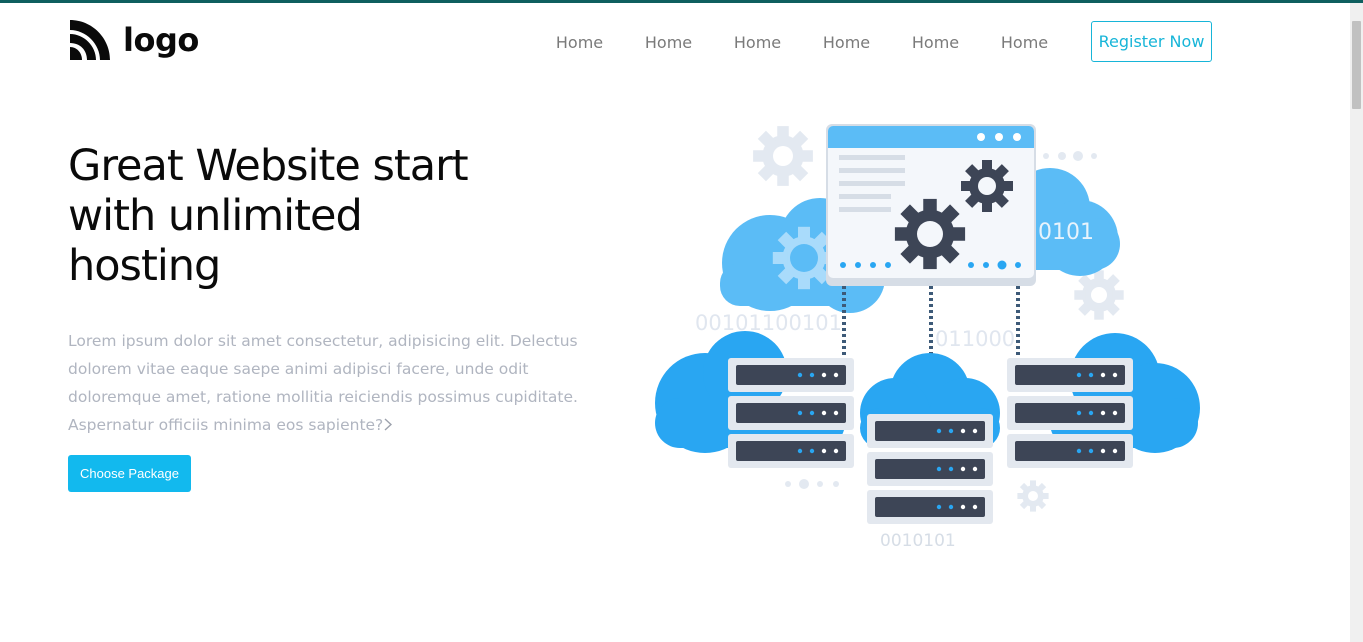 This screenshot has width=1363, height=642. I want to click on gear-icon-in-cloud, so click(804, 258).